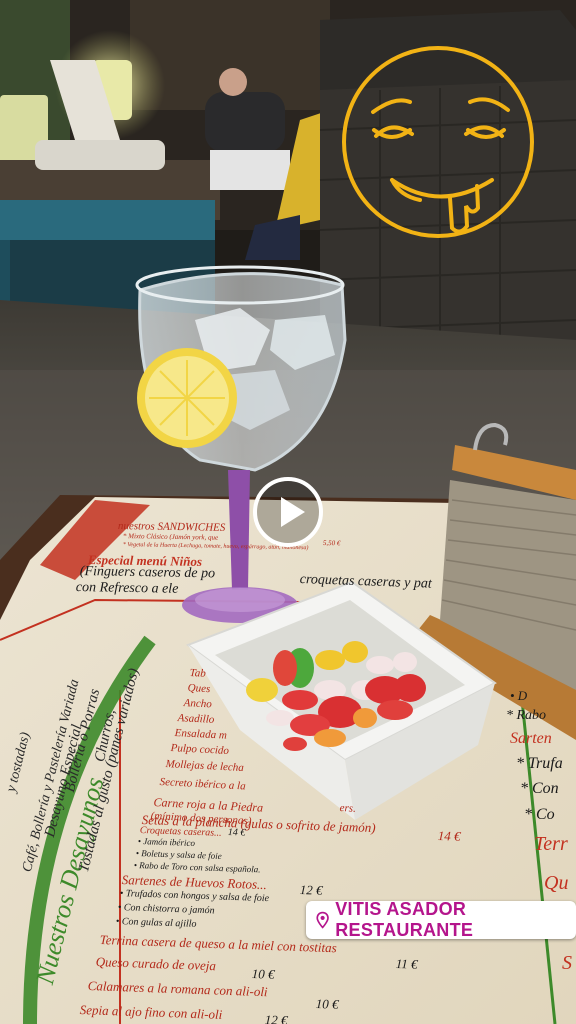 The height and width of the screenshot is (1024, 576). Describe the element at coordinates (406, 964) in the screenshot. I see `menu-item-price: 11 €` at that location.